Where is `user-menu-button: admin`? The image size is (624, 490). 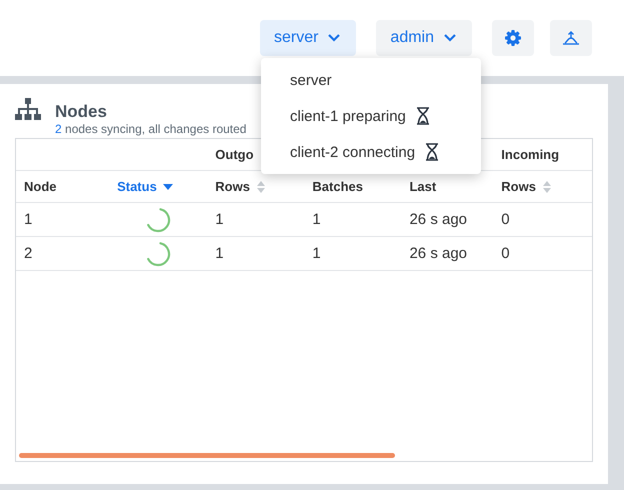 user-menu-button: admin is located at coordinates (424, 38).